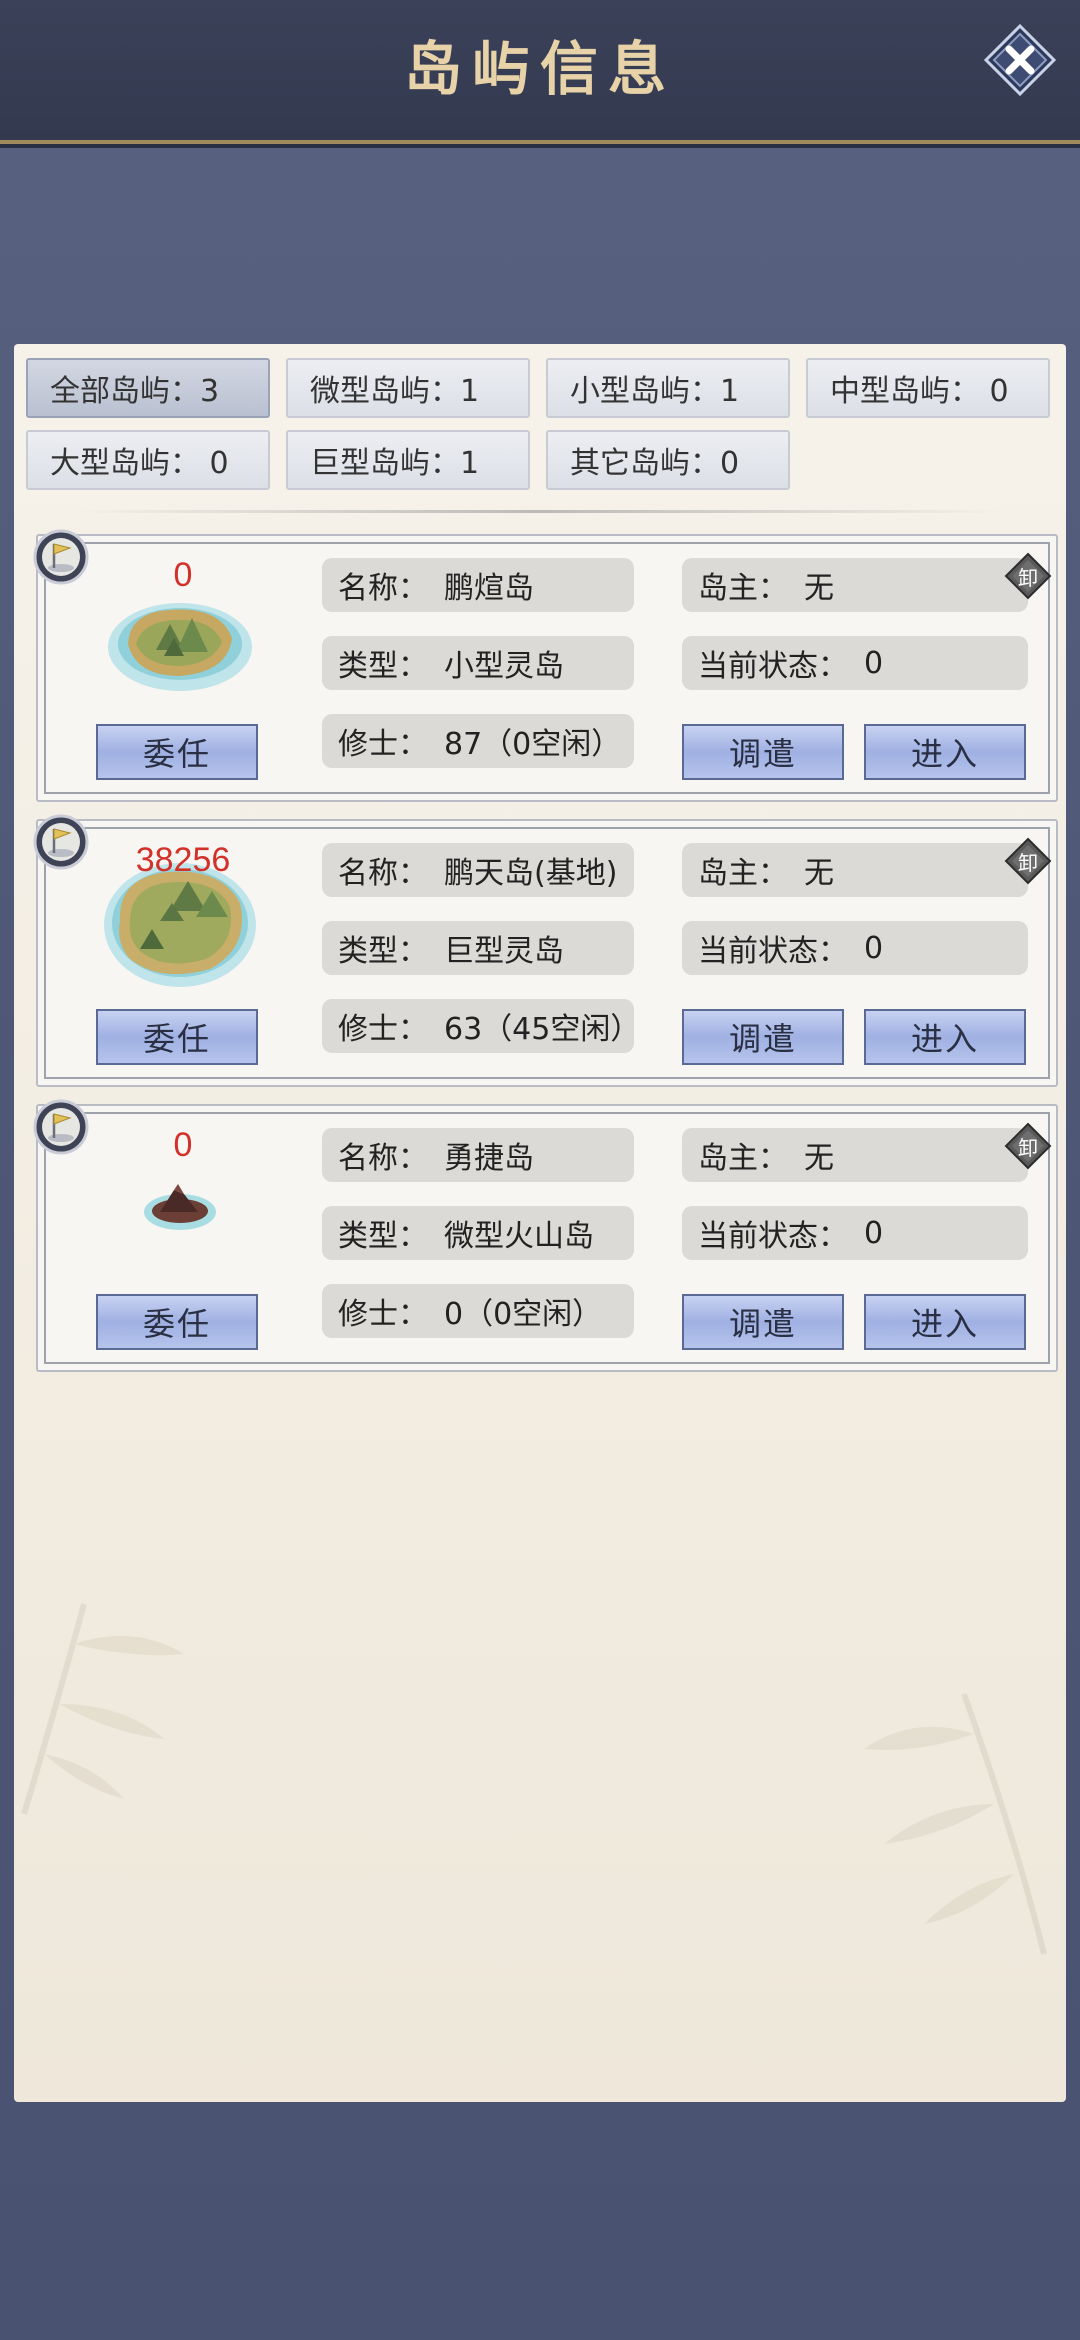 The width and height of the screenshot is (1080, 2340). I want to click on island-type: 微型火山岛, so click(519, 1236).